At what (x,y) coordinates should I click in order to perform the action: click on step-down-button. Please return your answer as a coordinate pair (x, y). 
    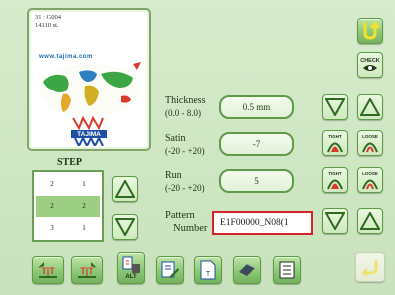
    Looking at the image, I should click on (125, 227).